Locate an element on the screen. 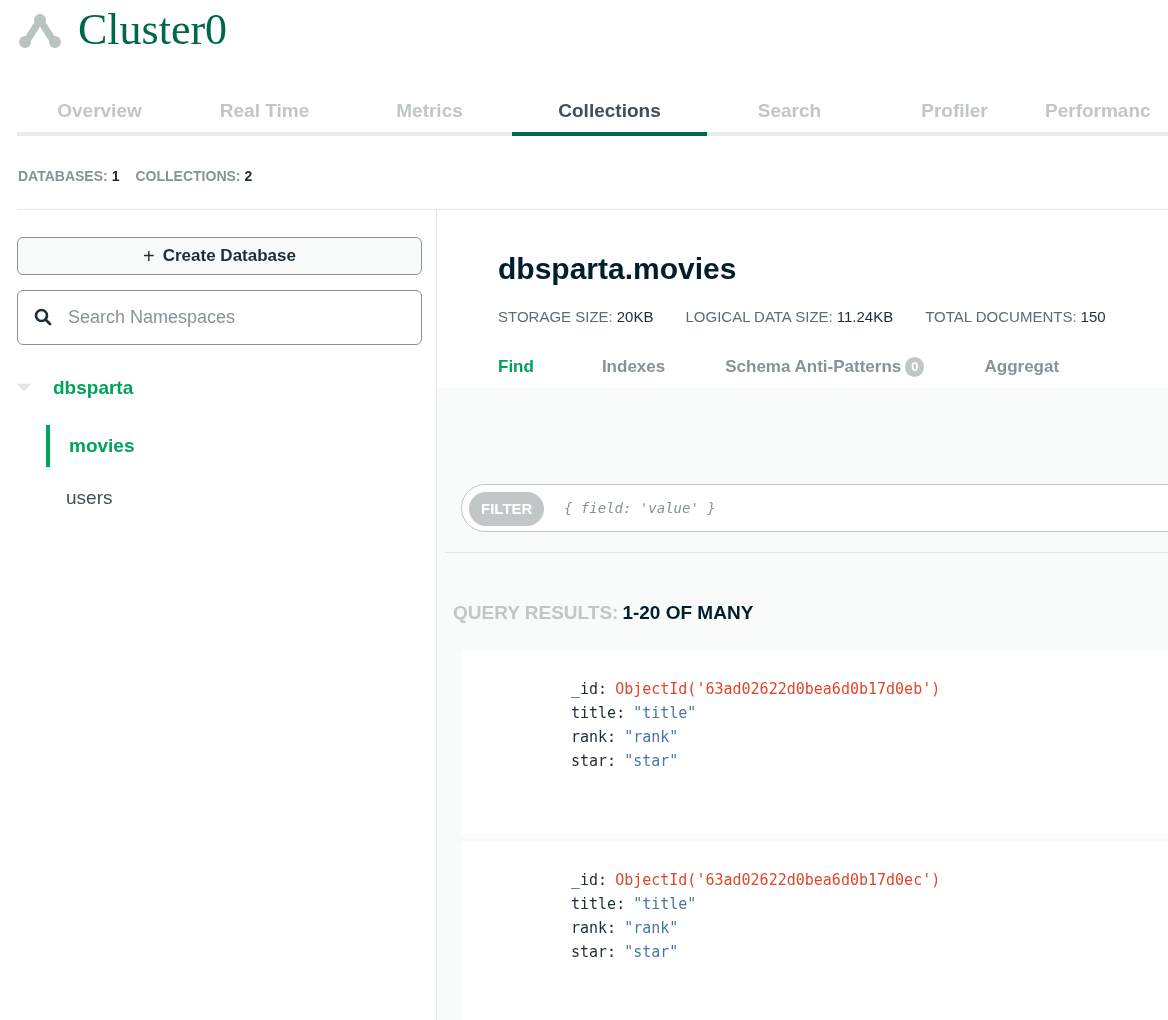 Image resolution: width=1168 pixels, height=1020 pixels. stat-label: LOGICAL DATA SIZE: is located at coordinates (759, 316).